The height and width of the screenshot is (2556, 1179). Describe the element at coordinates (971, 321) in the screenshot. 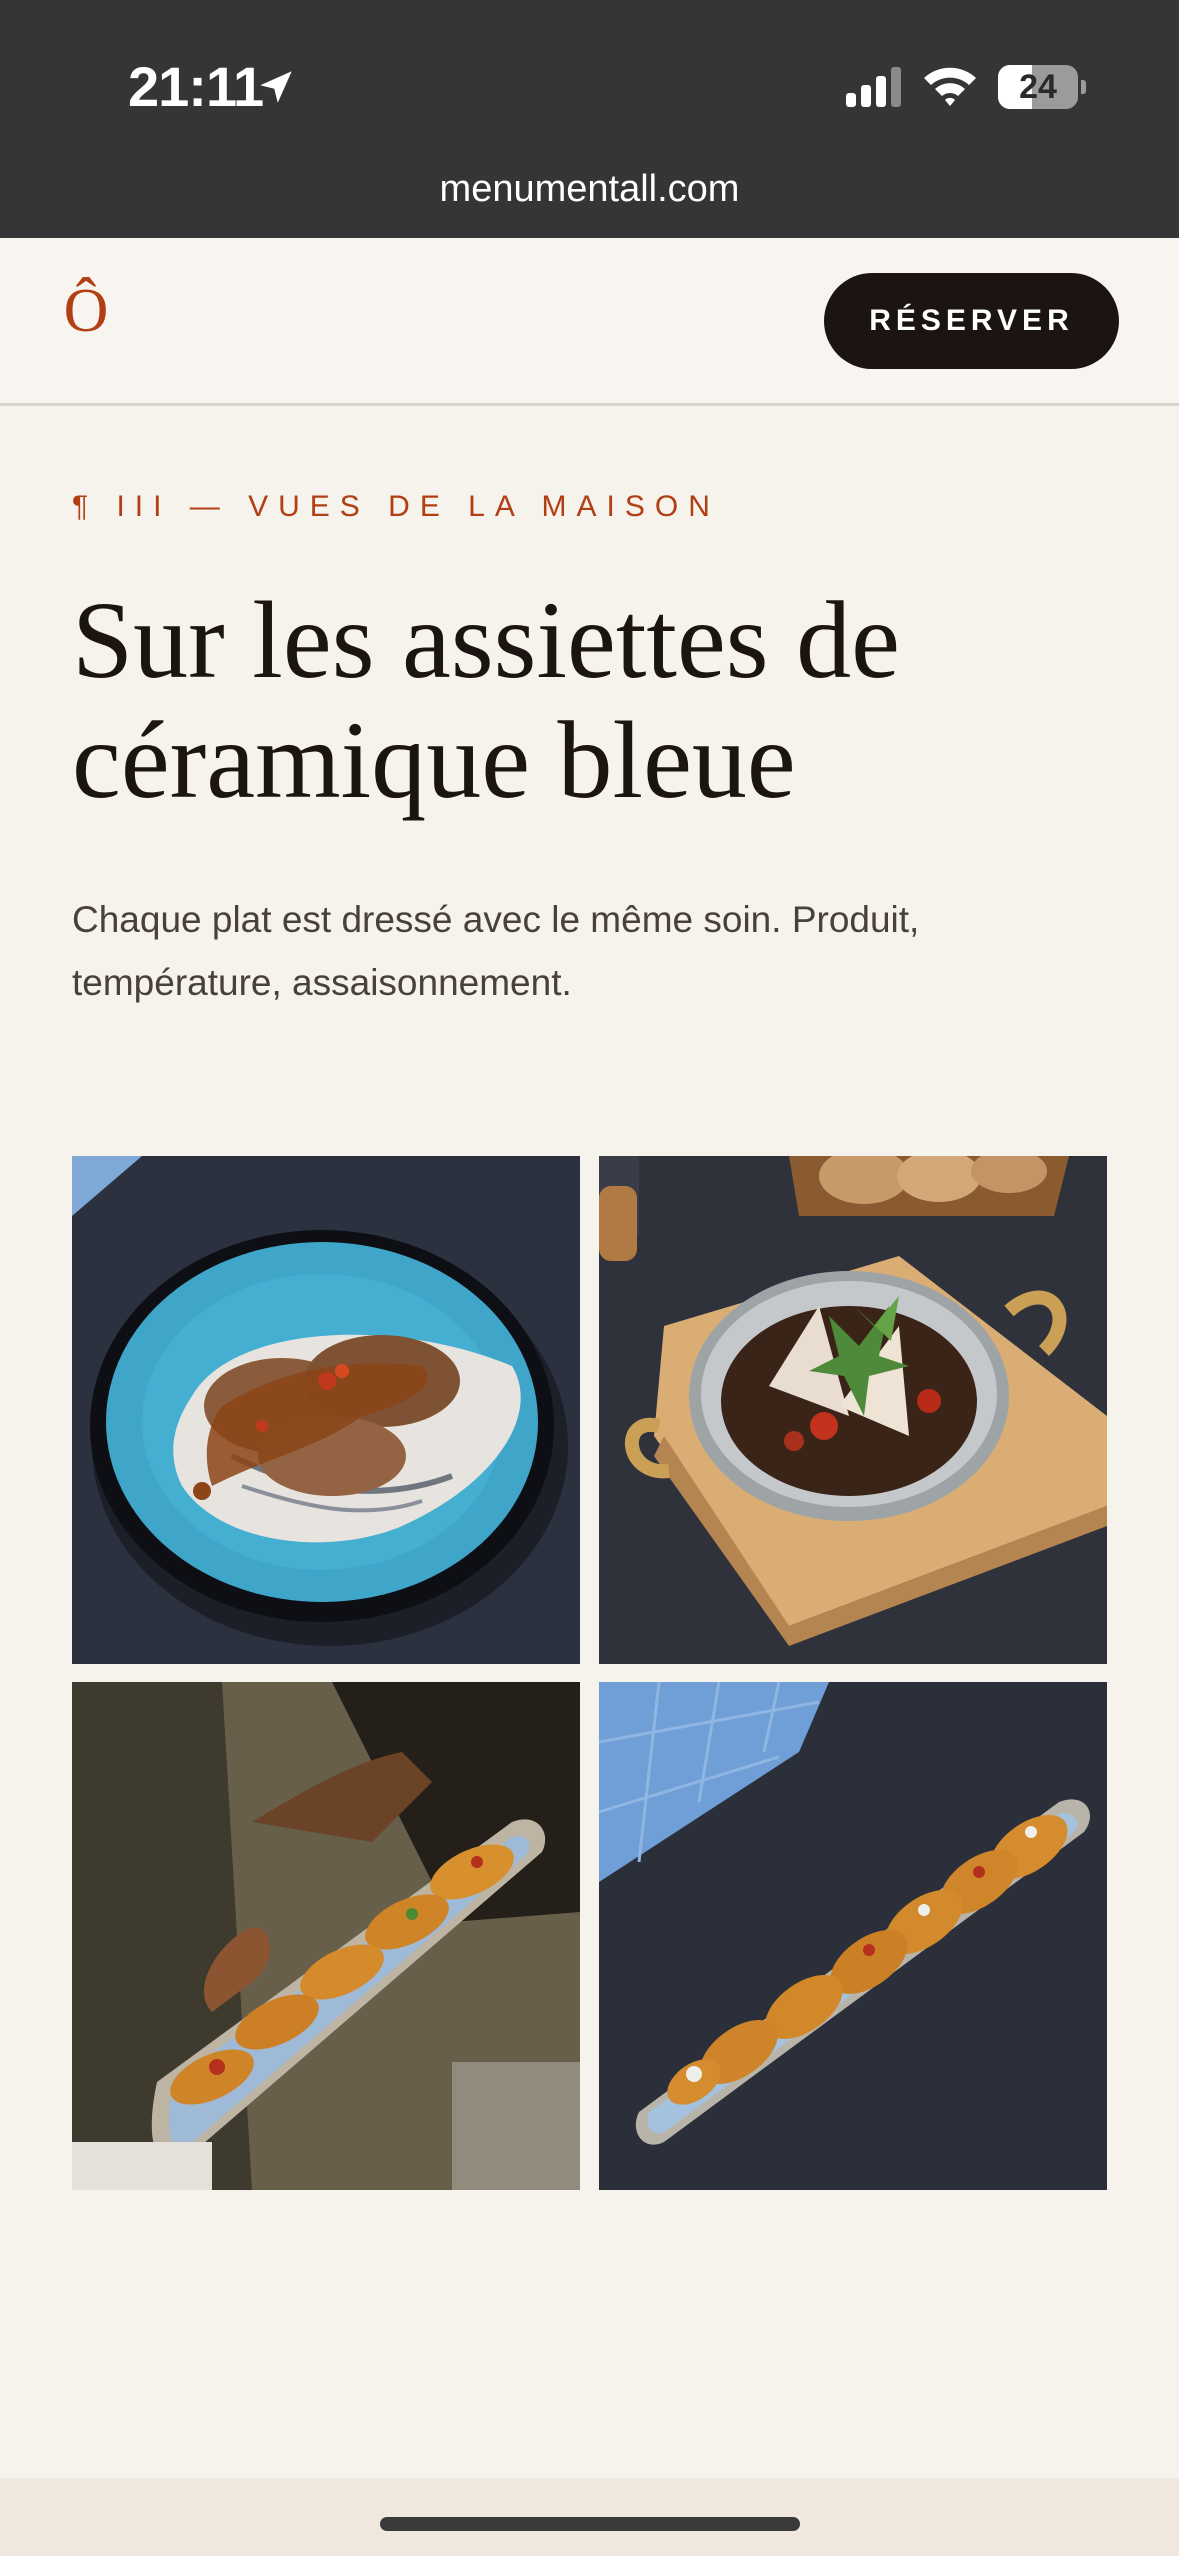

I see `reserve-button: RÉSERVER` at that location.